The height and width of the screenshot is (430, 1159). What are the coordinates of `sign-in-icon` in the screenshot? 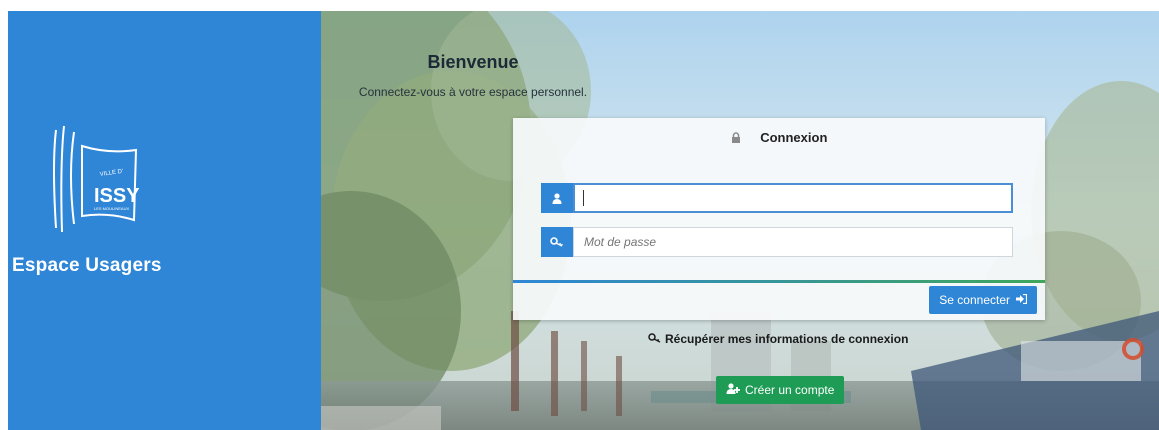 It's located at (1022, 300).